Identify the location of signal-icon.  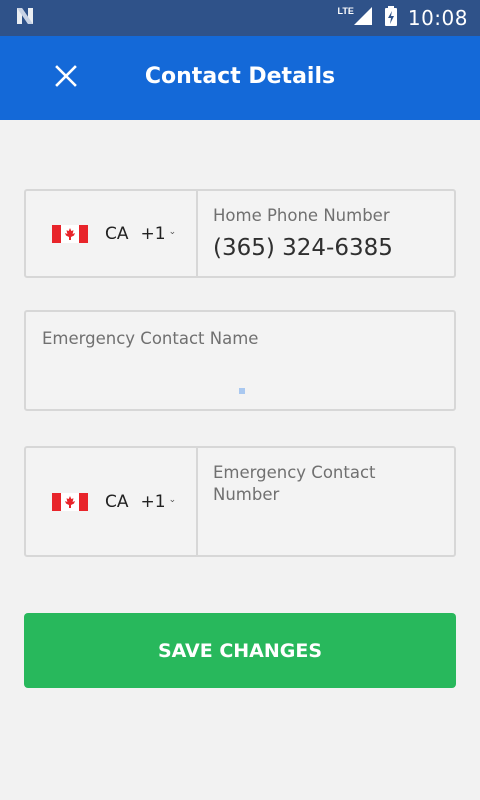
(363, 18).